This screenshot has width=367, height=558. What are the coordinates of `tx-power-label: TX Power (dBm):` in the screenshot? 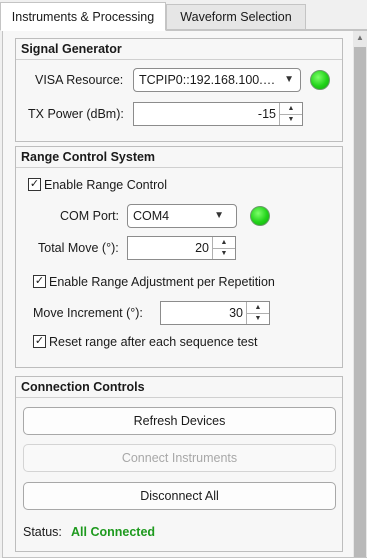 It's located at (76, 114).